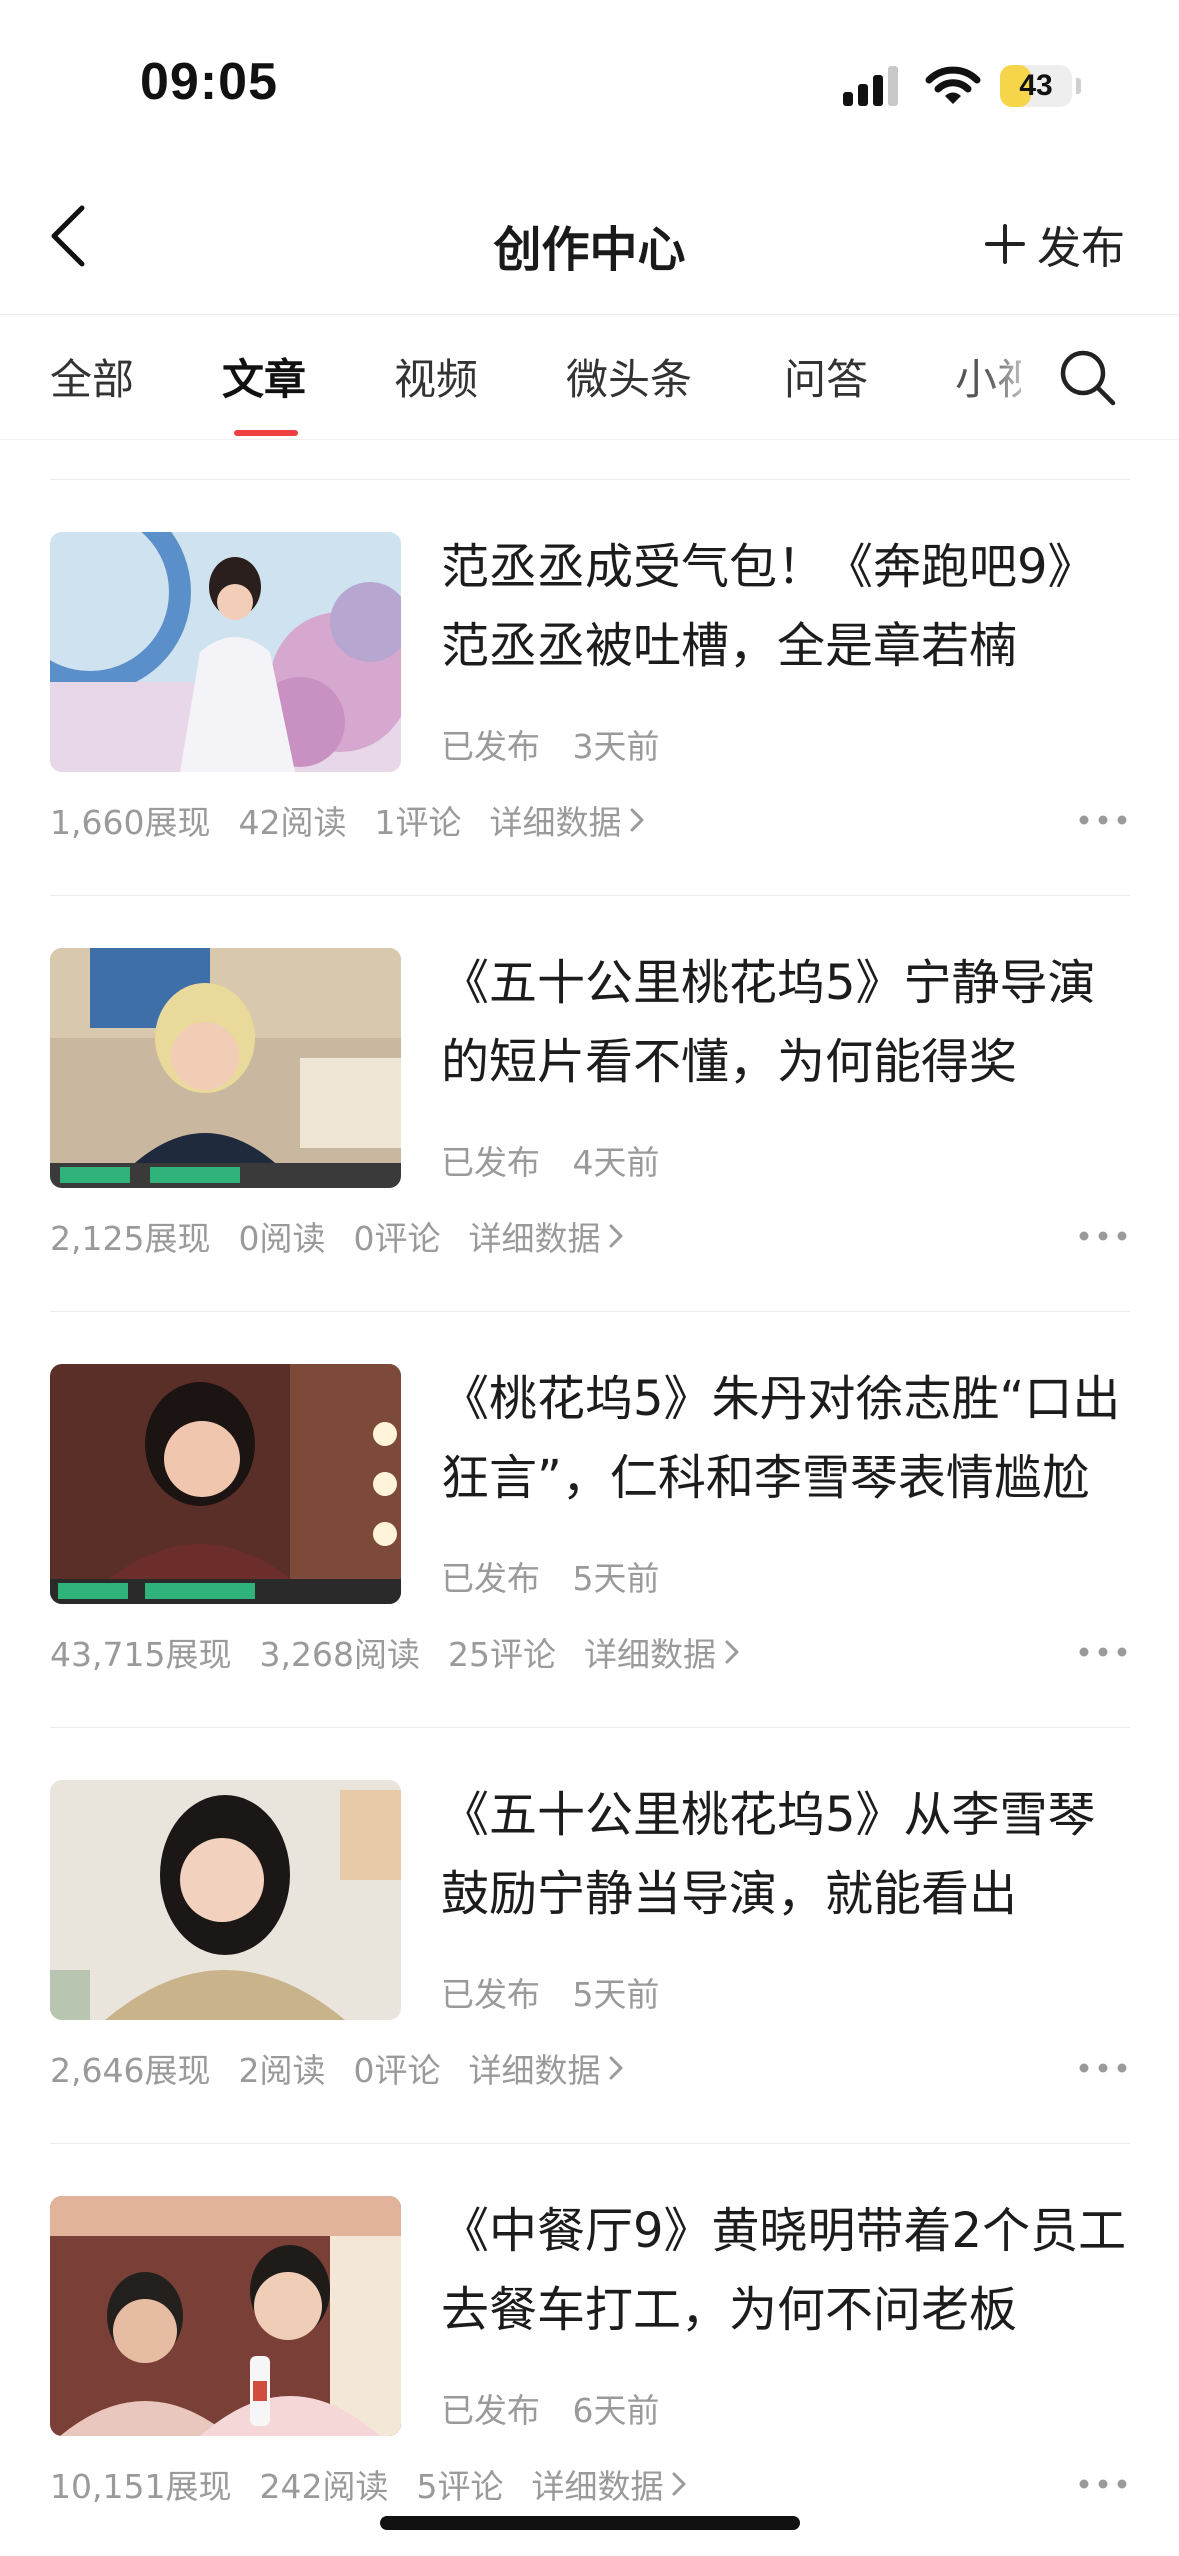  What do you see at coordinates (209, 82) in the screenshot?
I see `status-time: 09:05` at bounding box center [209, 82].